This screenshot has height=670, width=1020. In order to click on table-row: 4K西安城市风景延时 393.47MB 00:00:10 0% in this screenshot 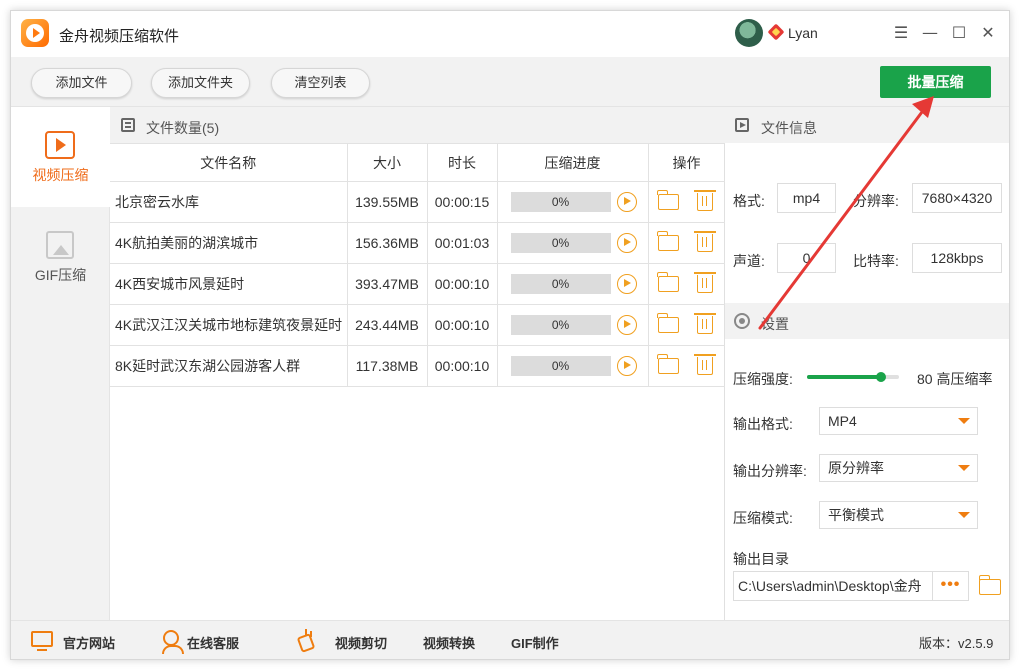, I will do `click(418, 284)`.